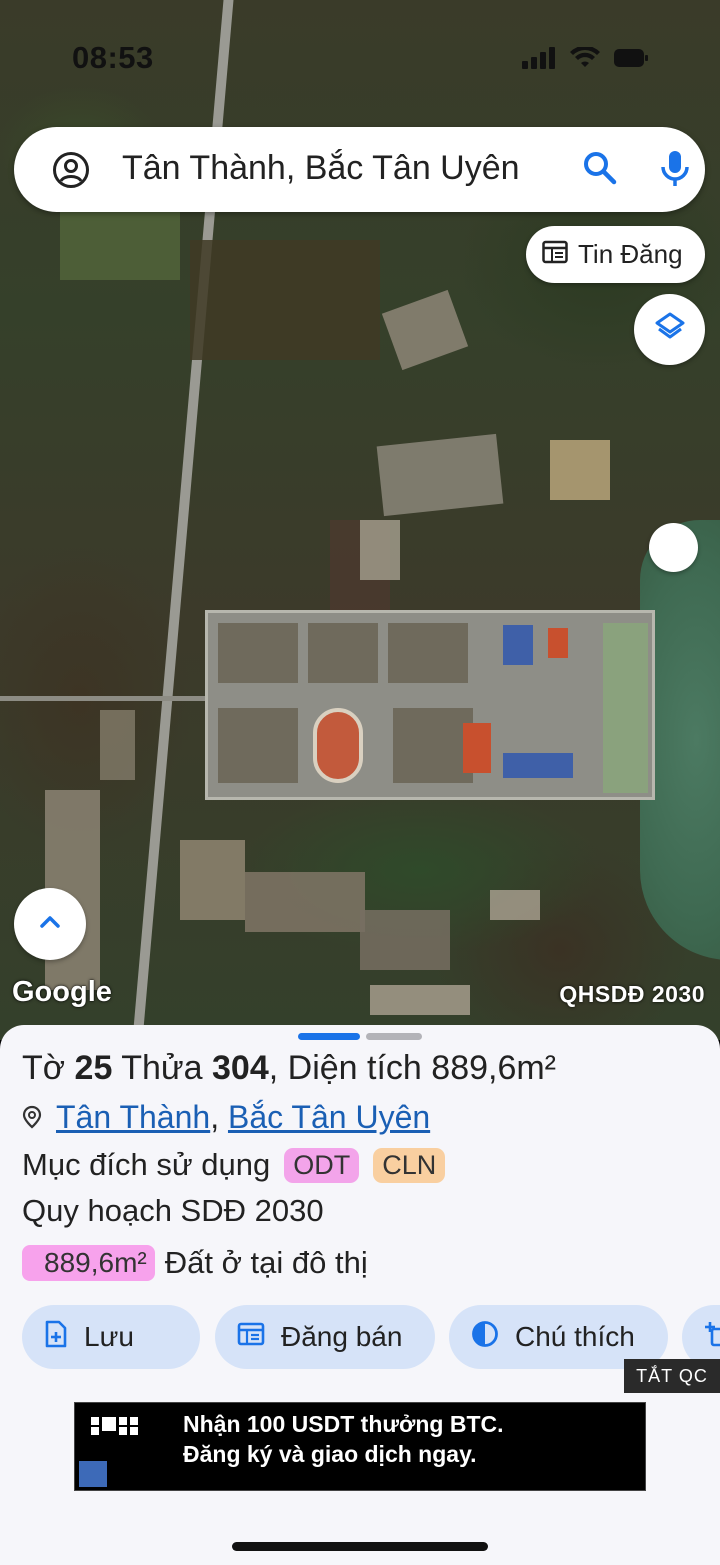 The width and height of the screenshot is (720, 1565). I want to click on sheet-handle-inactive, so click(394, 1036).